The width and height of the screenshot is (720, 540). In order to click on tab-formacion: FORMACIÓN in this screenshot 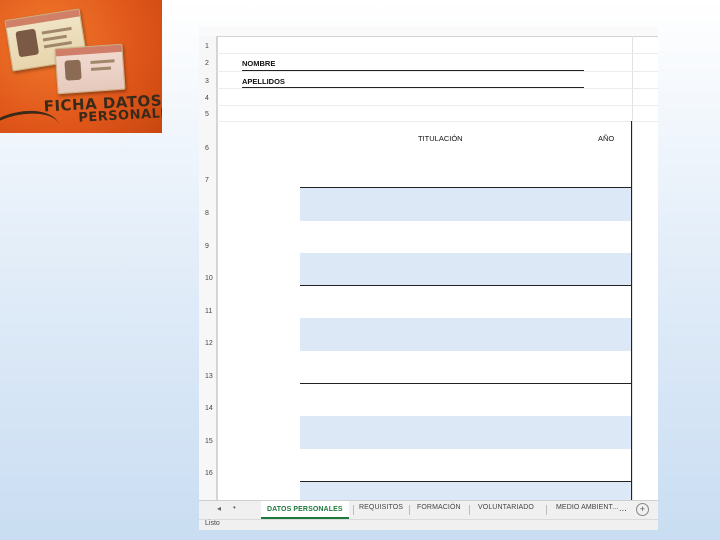, I will do `click(439, 507)`.